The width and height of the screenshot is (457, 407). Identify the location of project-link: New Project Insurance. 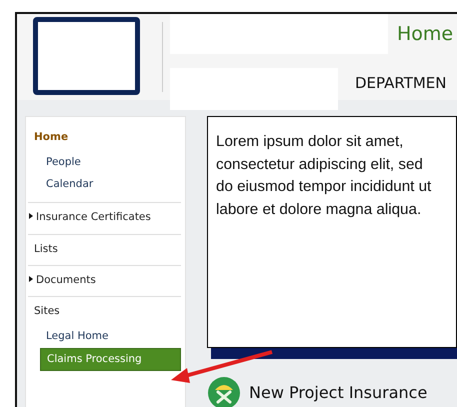
(332, 391).